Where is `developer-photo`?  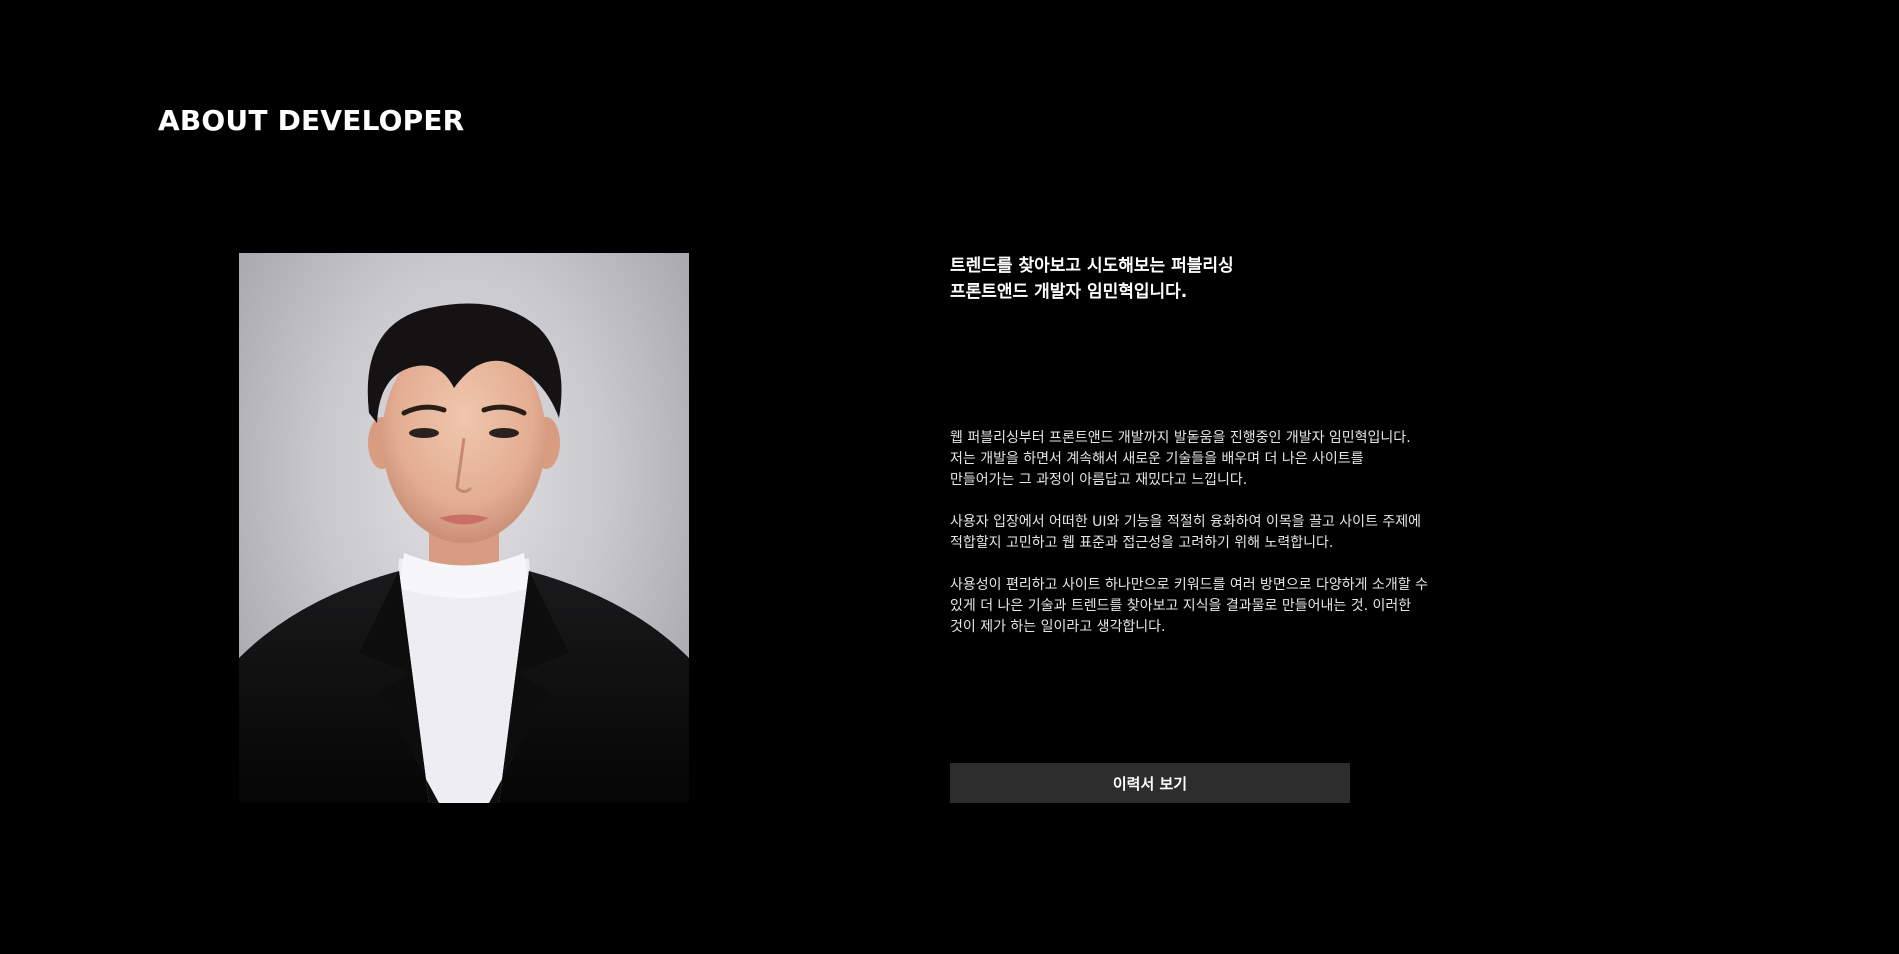
developer-photo is located at coordinates (464, 528).